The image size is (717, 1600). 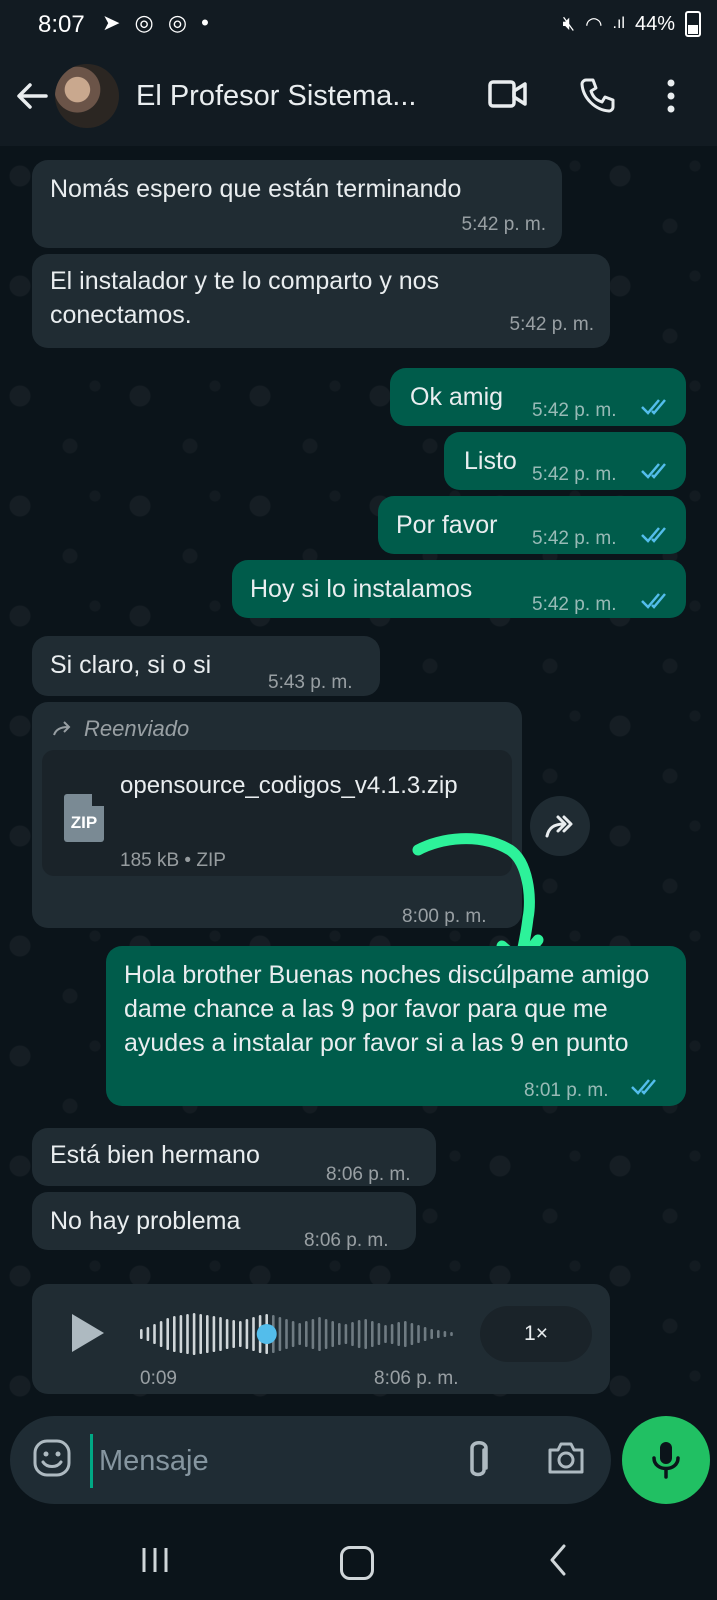 What do you see at coordinates (565, 461) in the screenshot?
I see `outgoing-message: Listo 5:42 p. m.` at bounding box center [565, 461].